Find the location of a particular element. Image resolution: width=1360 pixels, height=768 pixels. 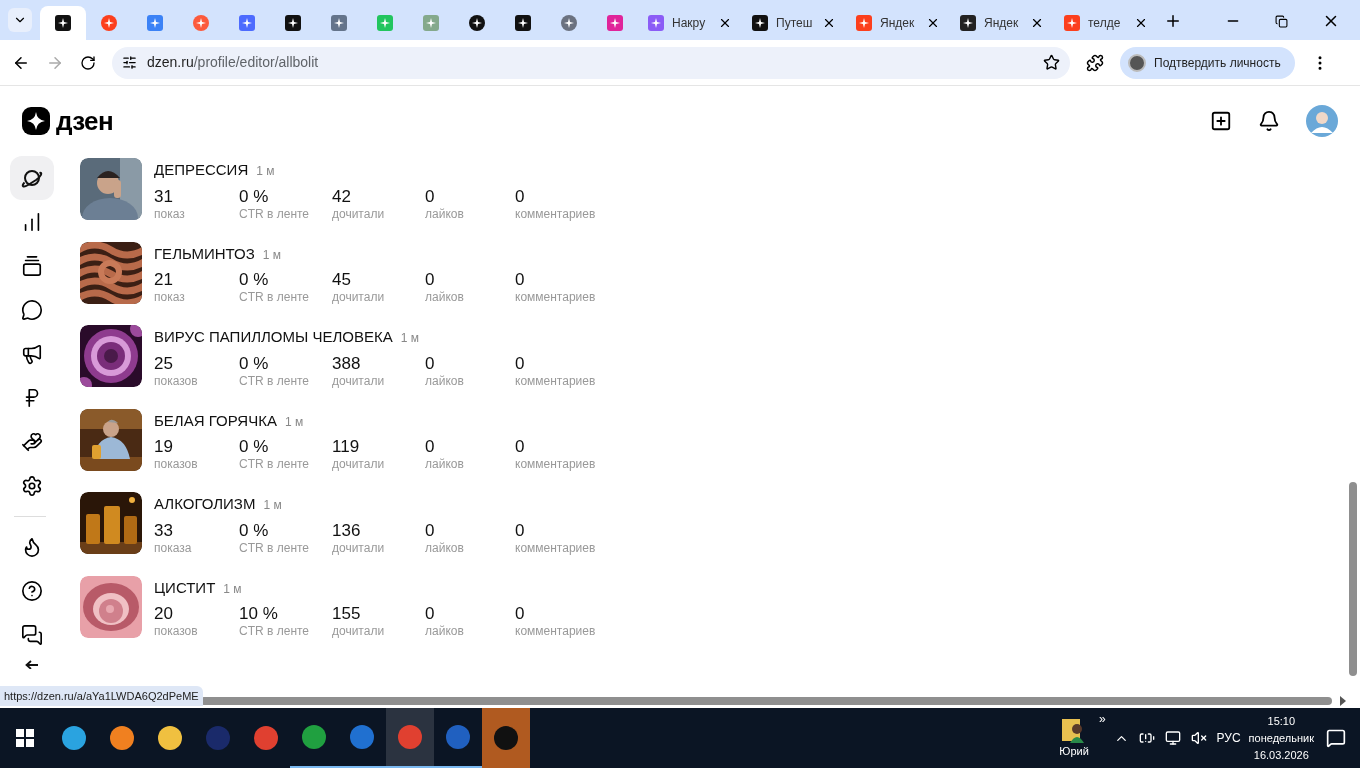

browser-tab: Накру is located at coordinates (690, 23).